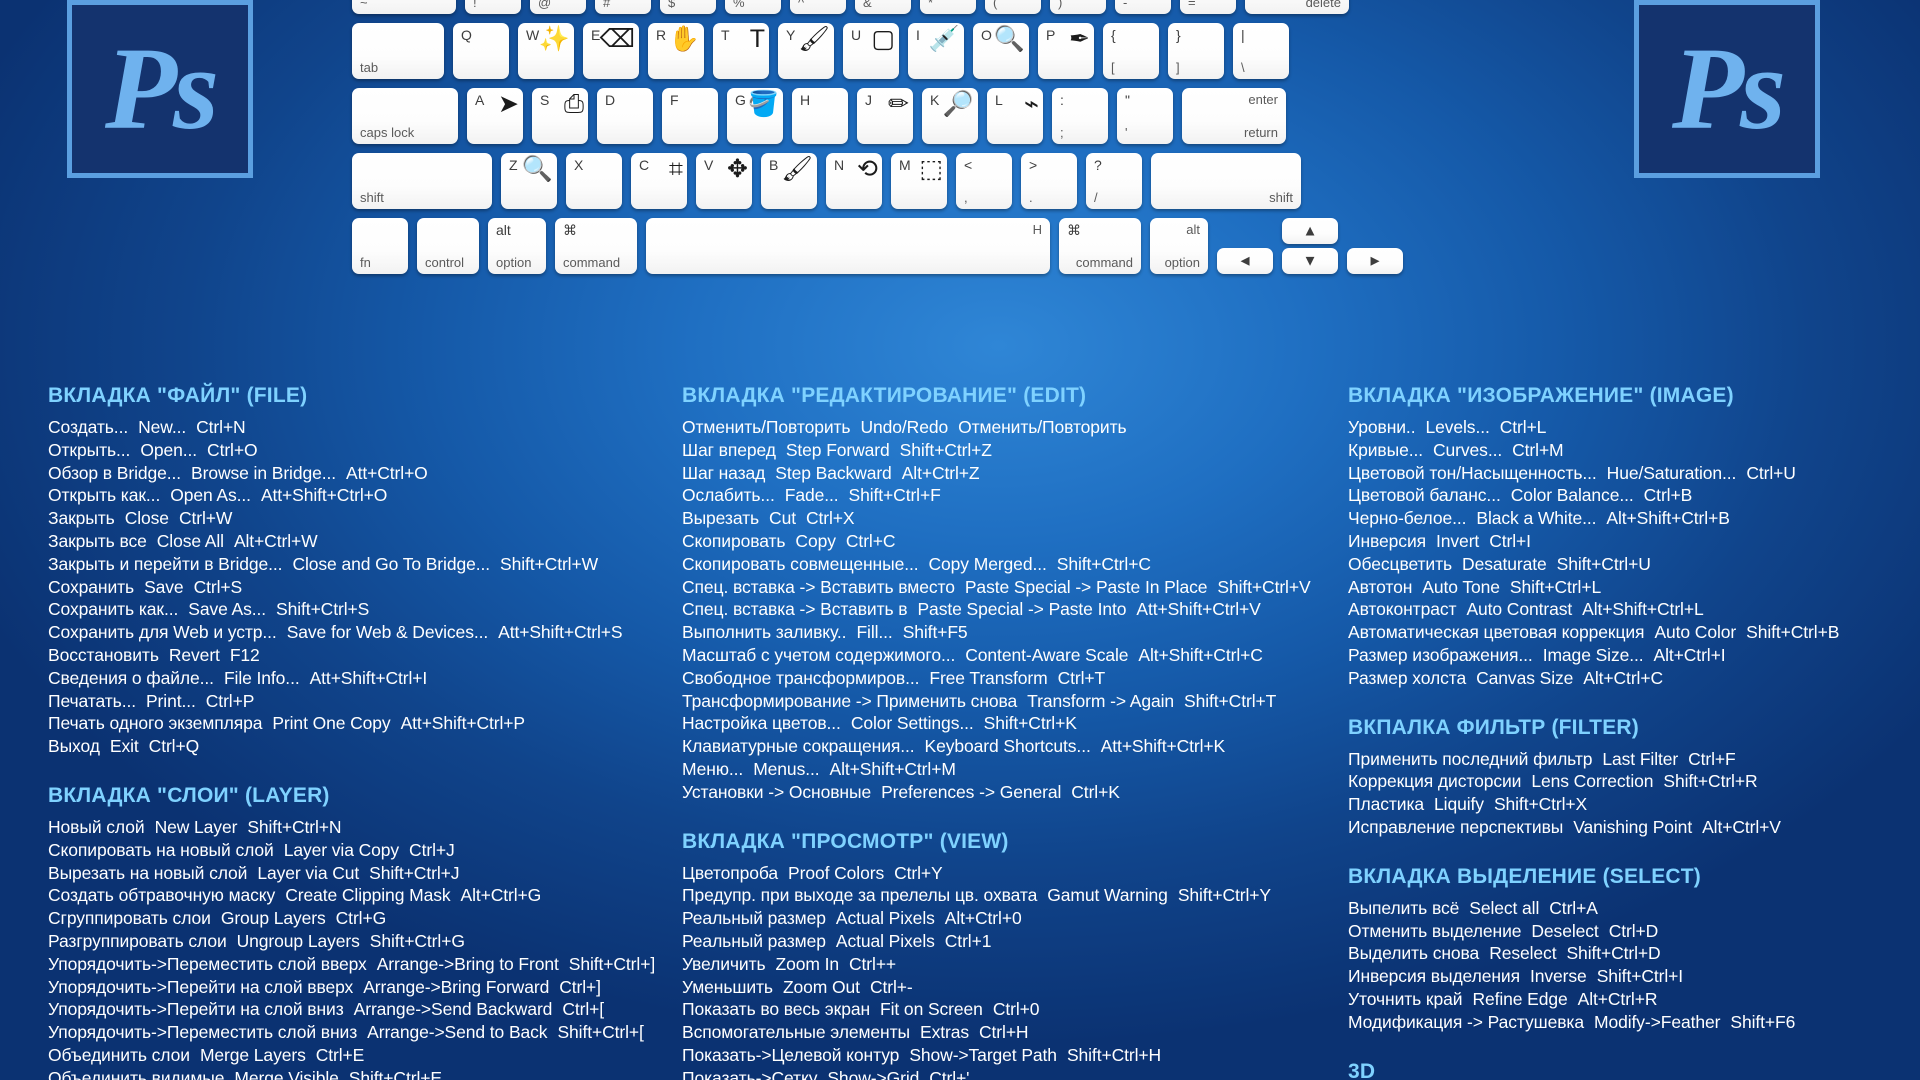 Image resolution: width=1920 pixels, height=1080 pixels. What do you see at coordinates (885, 116) in the screenshot?
I see `key-j: J ✏` at bounding box center [885, 116].